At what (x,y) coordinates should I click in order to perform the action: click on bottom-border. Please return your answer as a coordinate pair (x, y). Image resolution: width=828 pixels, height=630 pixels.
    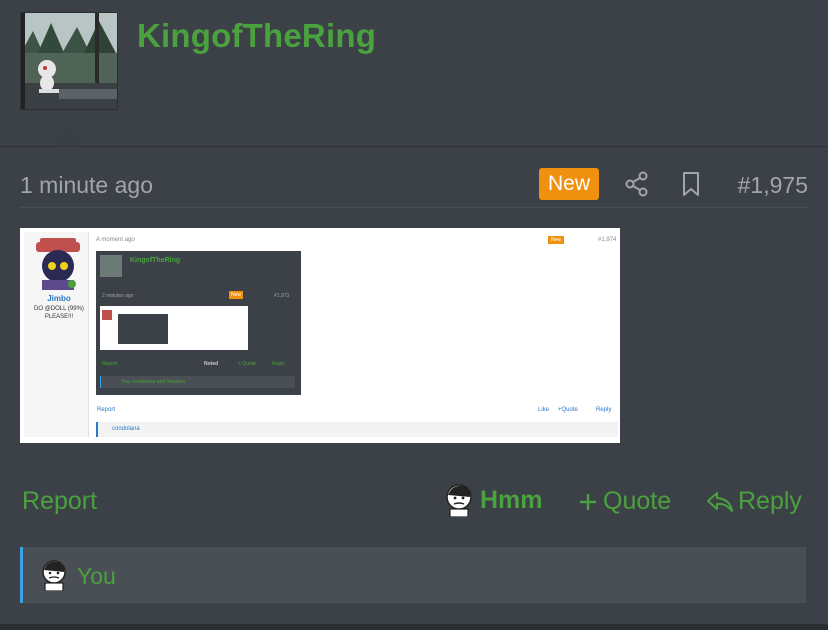
    Looking at the image, I should click on (414, 627).